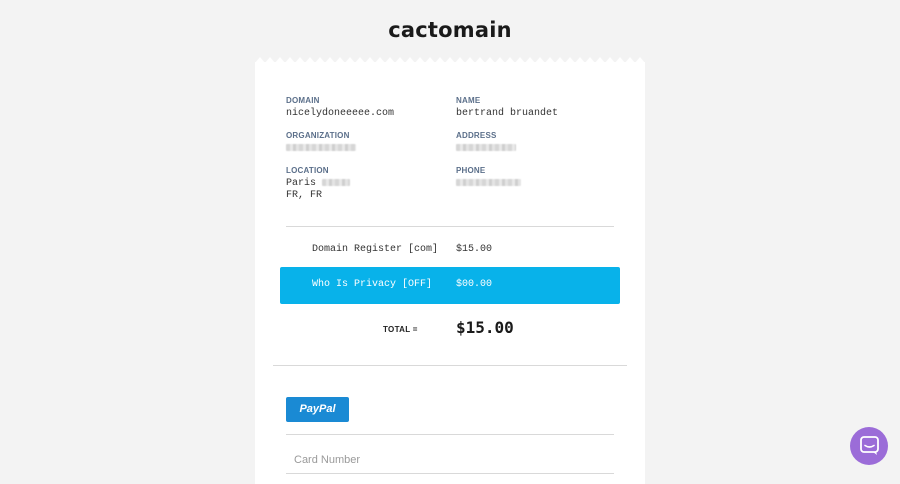 The height and width of the screenshot is (484, 900). I want to click on paypal-button: PayPal, so click(317, 409).